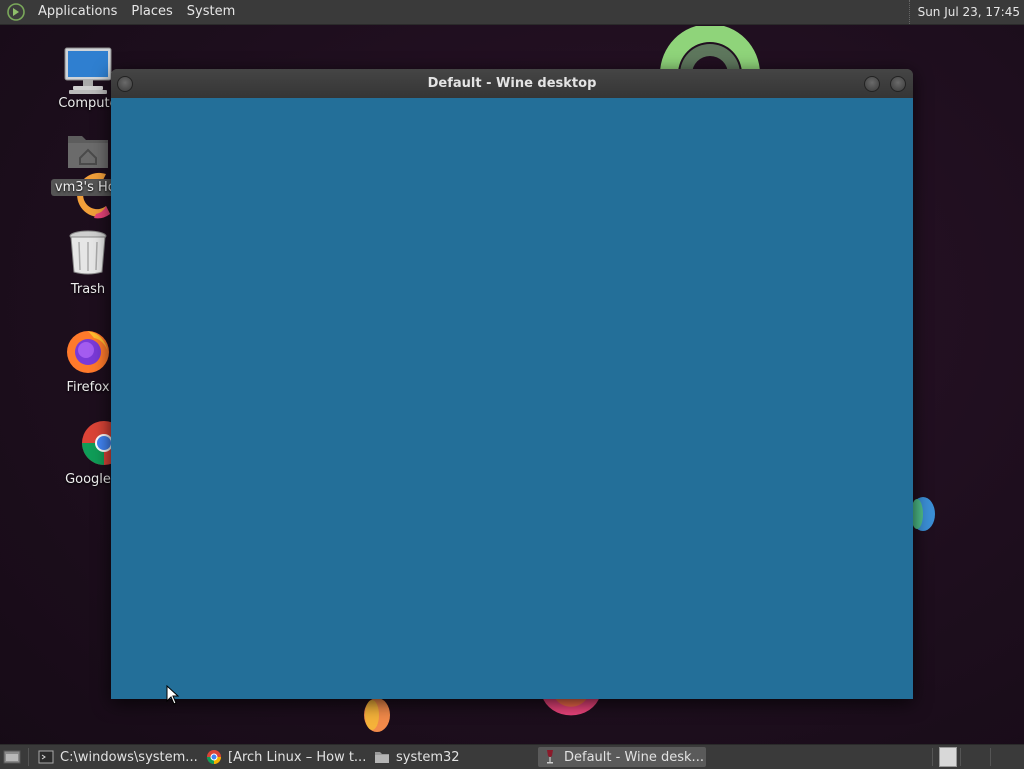 This screenshot has width=1024, height=769. I want to click on window-titlebar: Default - Wine desktop, so click(512, 83).